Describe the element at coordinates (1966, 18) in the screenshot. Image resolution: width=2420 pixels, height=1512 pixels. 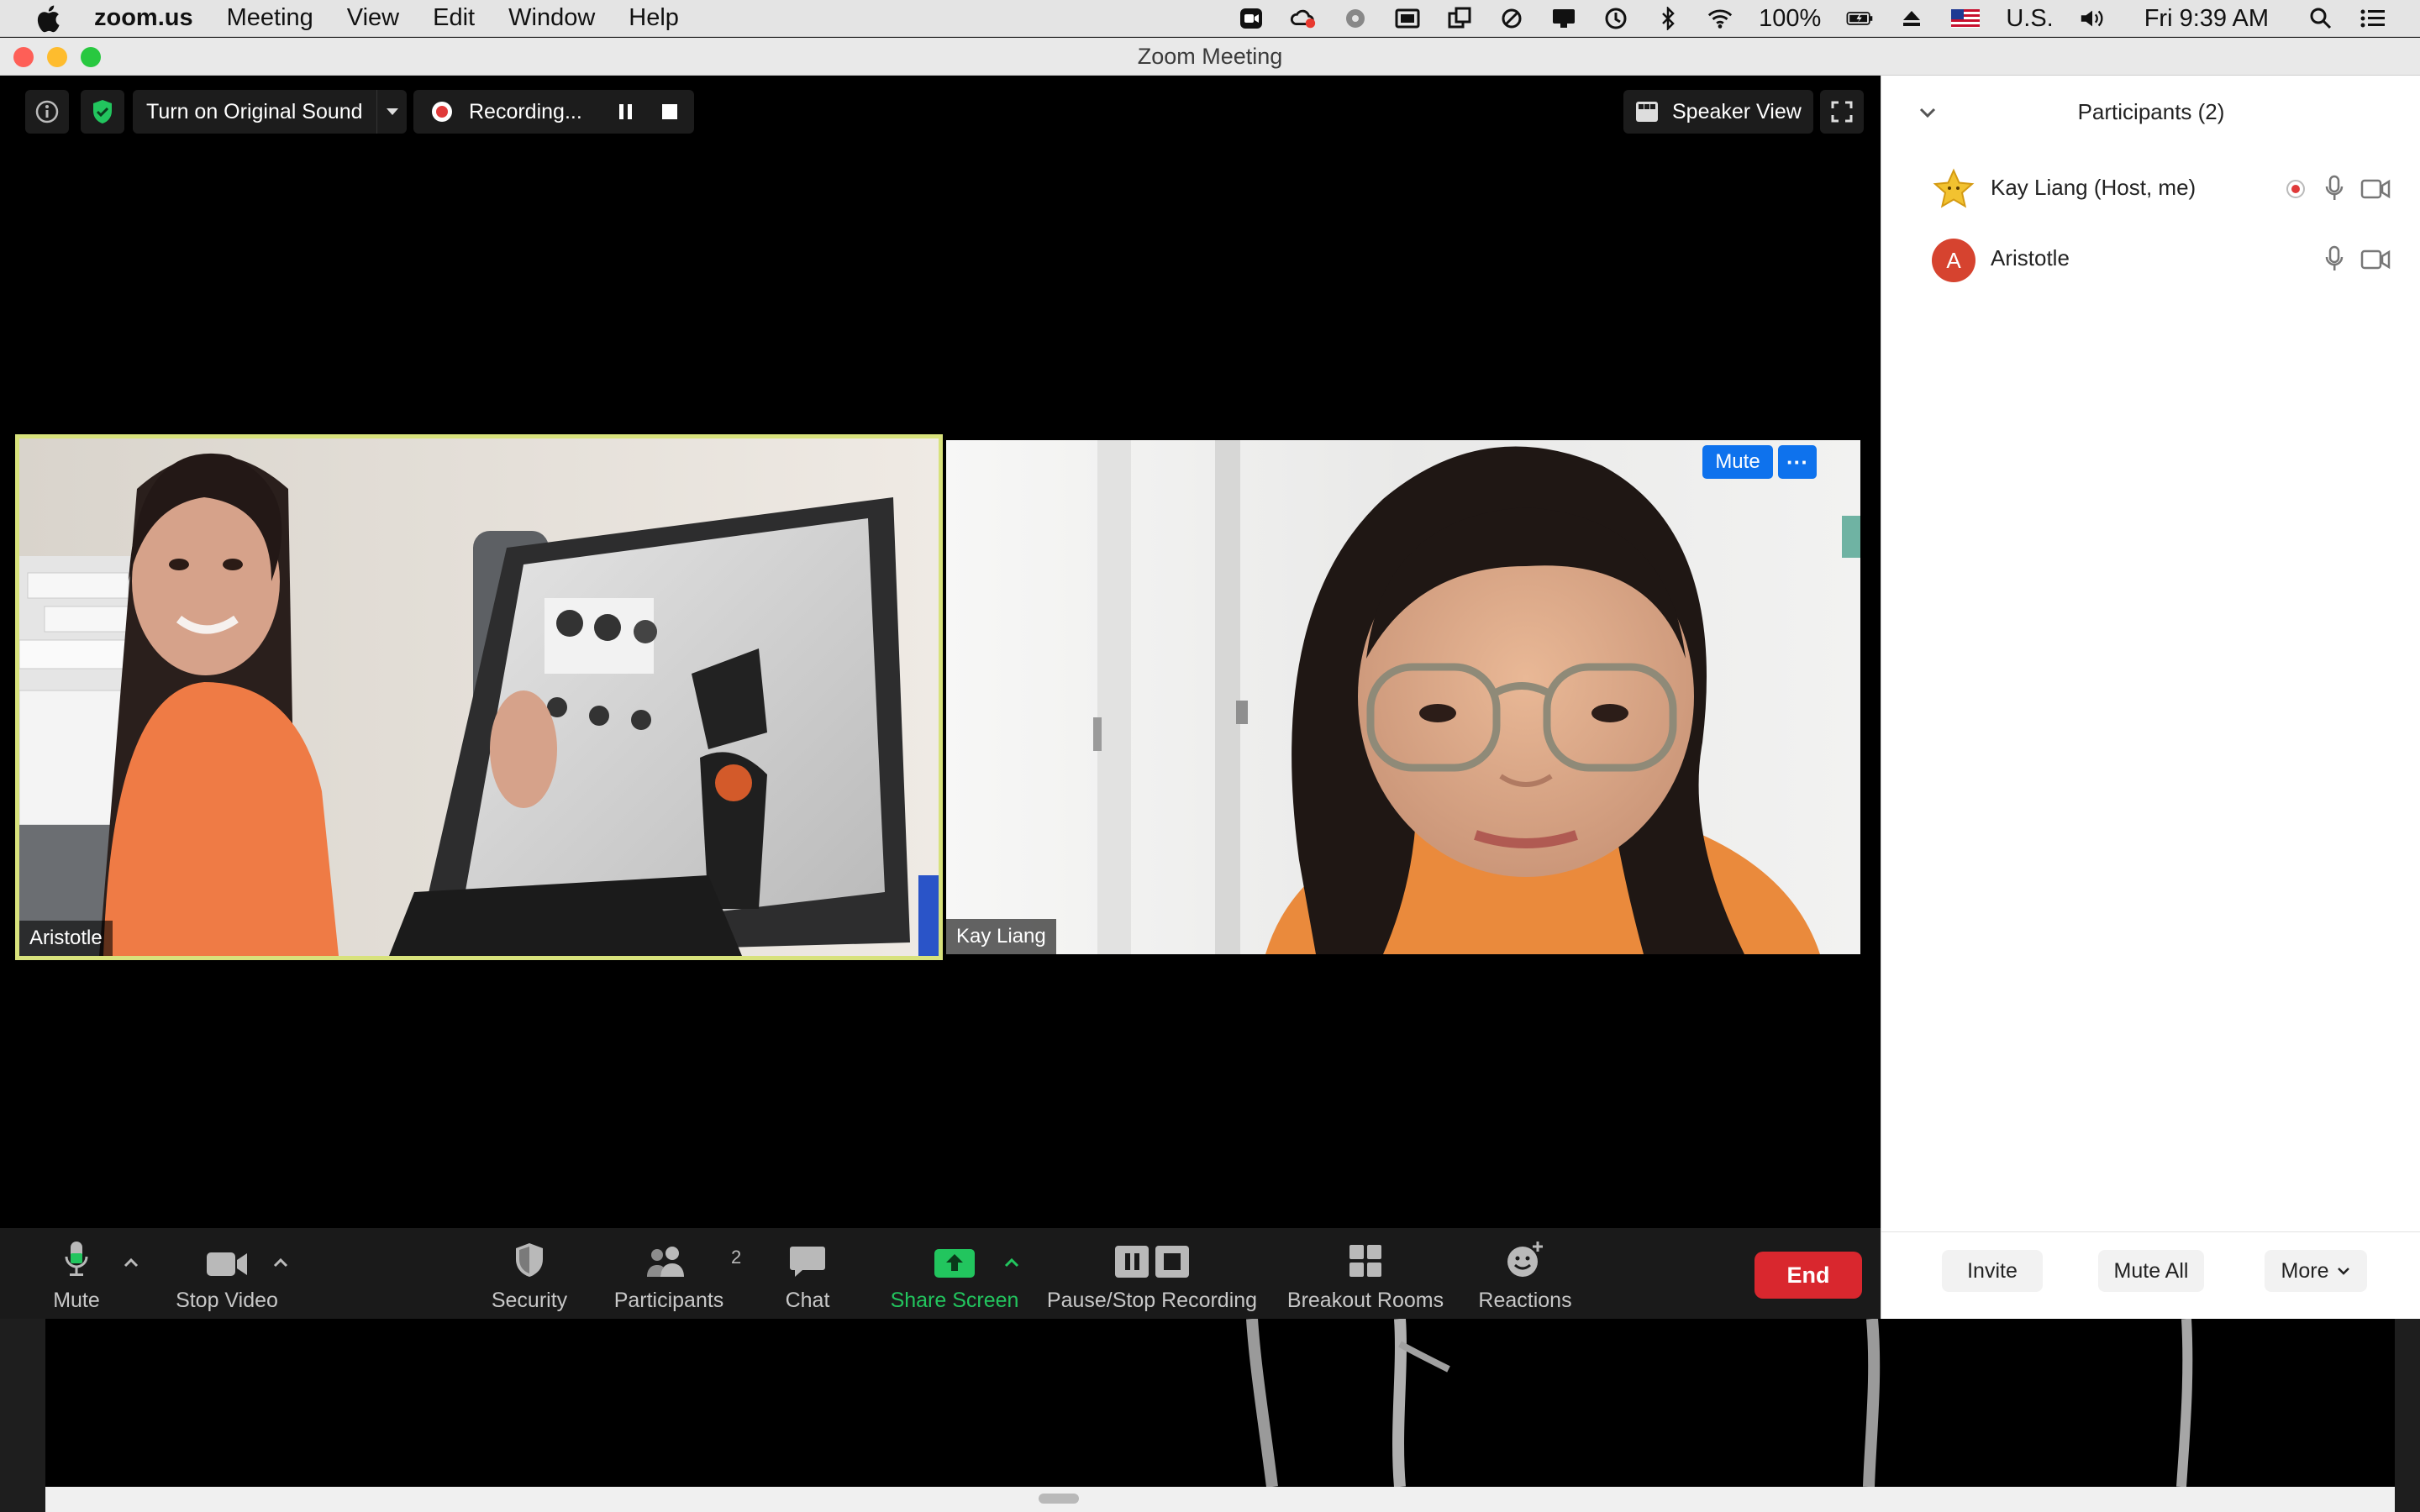
I see `flag-us-icon` at that location.